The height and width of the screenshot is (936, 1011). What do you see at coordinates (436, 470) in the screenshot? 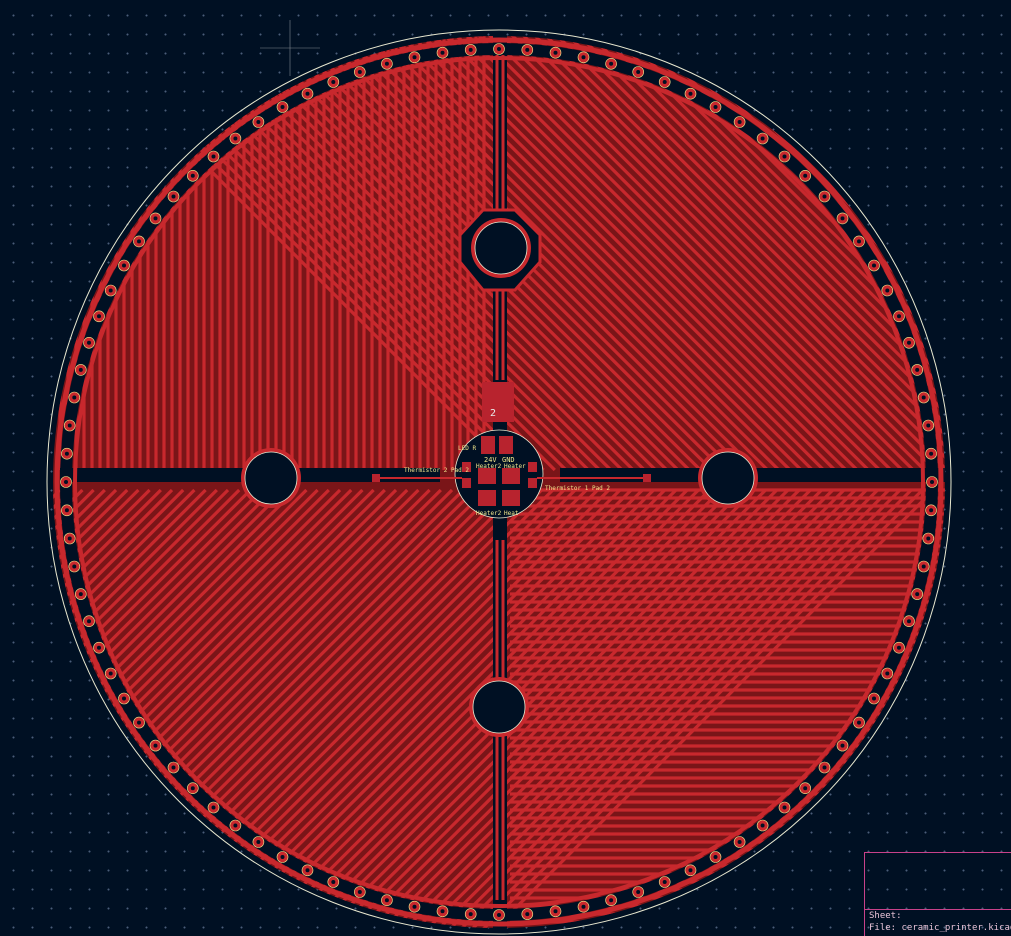
I see `thermistor-2-label: Thermistor 2 Pad 2` at bounding box center [436, 470].